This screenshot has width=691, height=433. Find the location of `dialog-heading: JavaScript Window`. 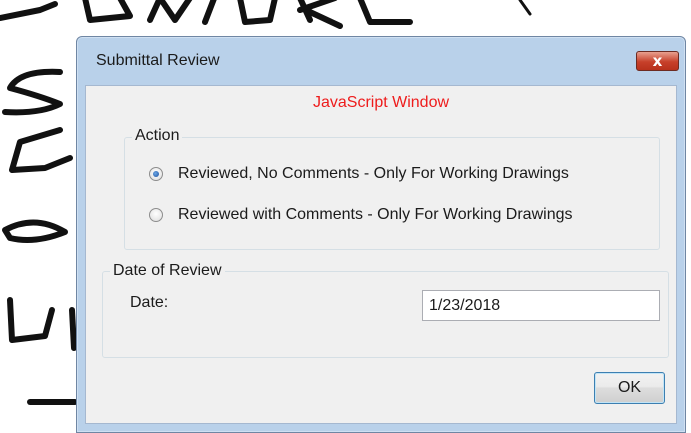

dialog-heading: JavaScript Window is located at coordinates (381, 102).